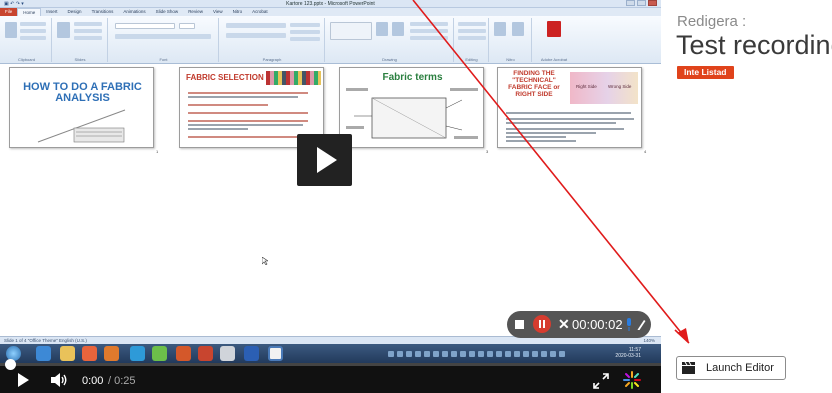 The width and height of the screenshot is (832, 393). I want to click on system-tray, so click(498, 353).